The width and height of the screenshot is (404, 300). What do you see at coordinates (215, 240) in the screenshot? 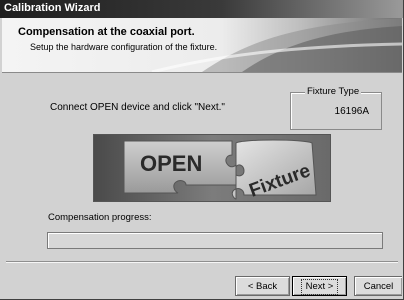
I see `compensation-progress-bar` at bounding box center [215, 240].